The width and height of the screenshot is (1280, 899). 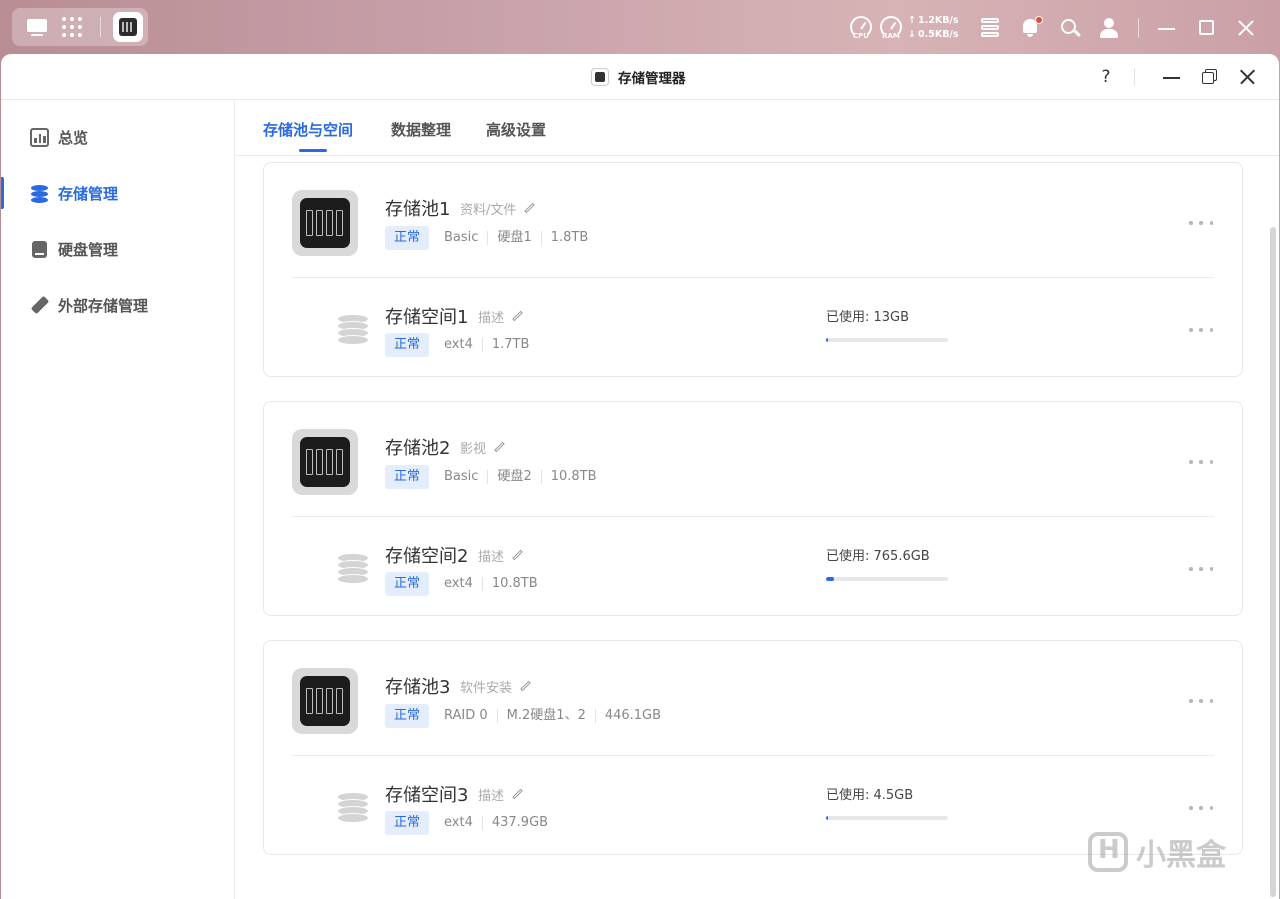 I want to click on pool-description: 软件安装, so click(x=496, y=686).